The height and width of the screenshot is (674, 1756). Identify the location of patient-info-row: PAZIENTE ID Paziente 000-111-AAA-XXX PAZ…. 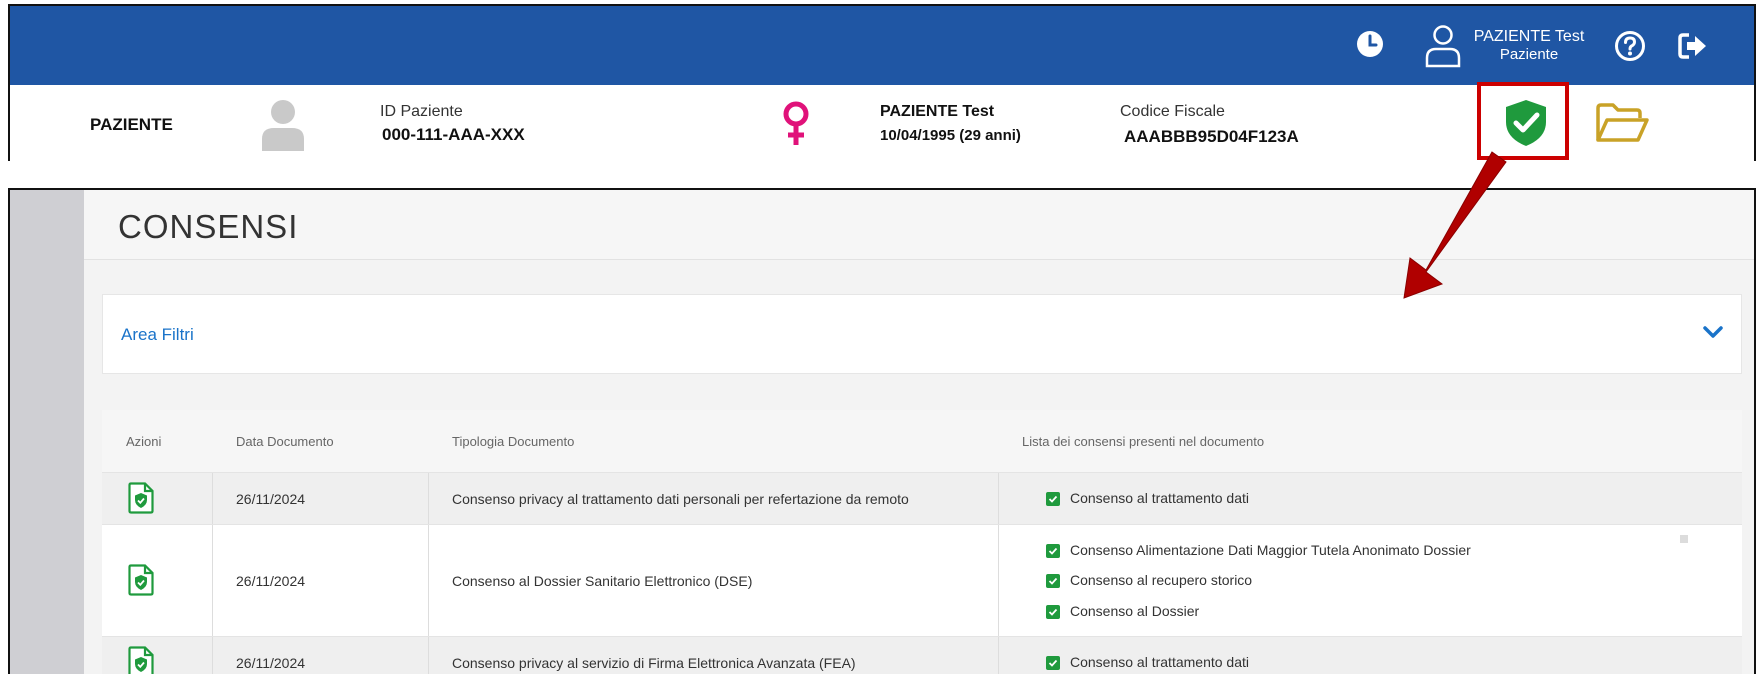
(882, 121).